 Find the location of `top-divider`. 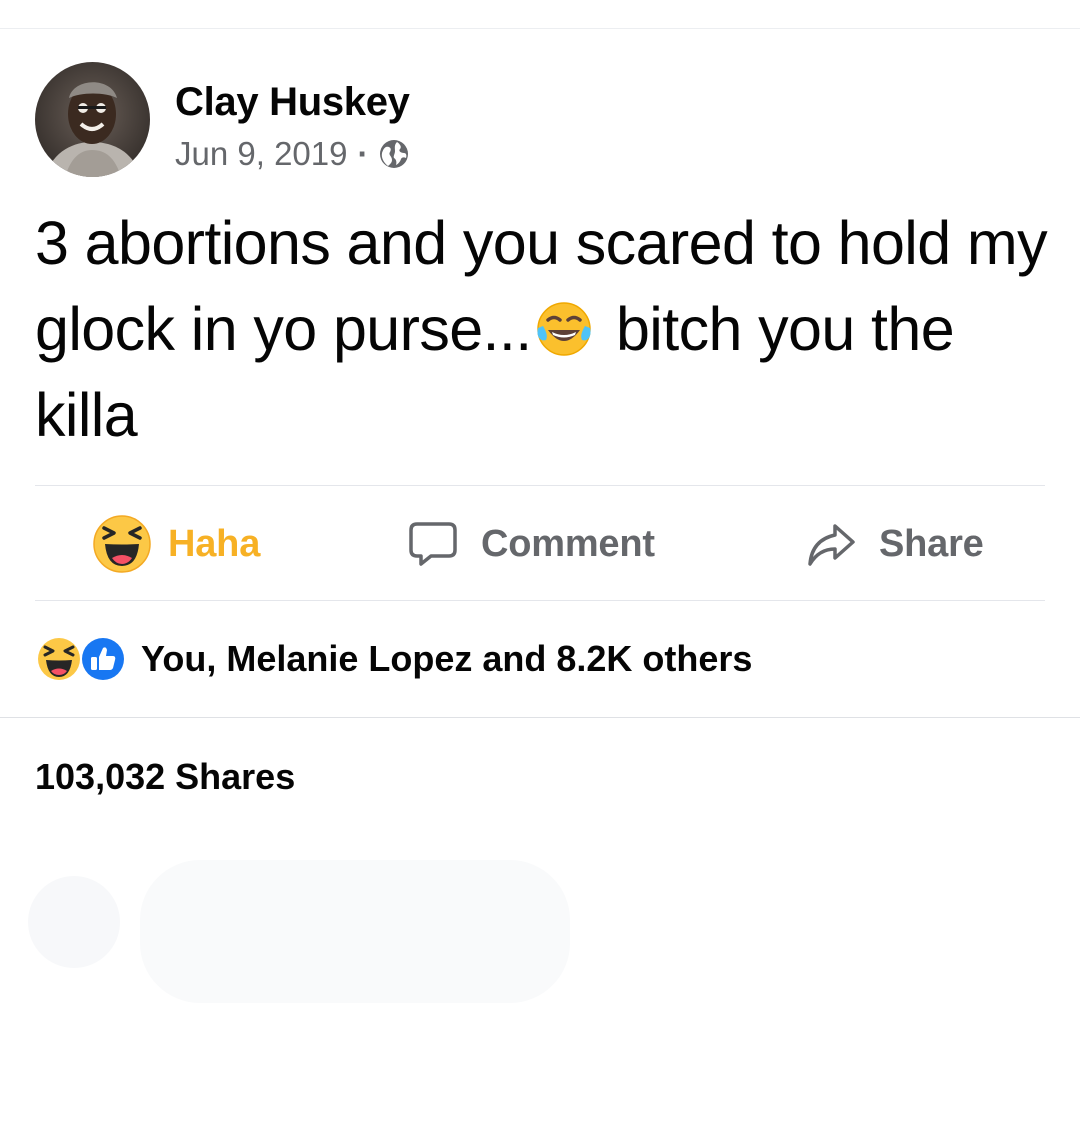

top-divider is located at coordinates (540, 28).